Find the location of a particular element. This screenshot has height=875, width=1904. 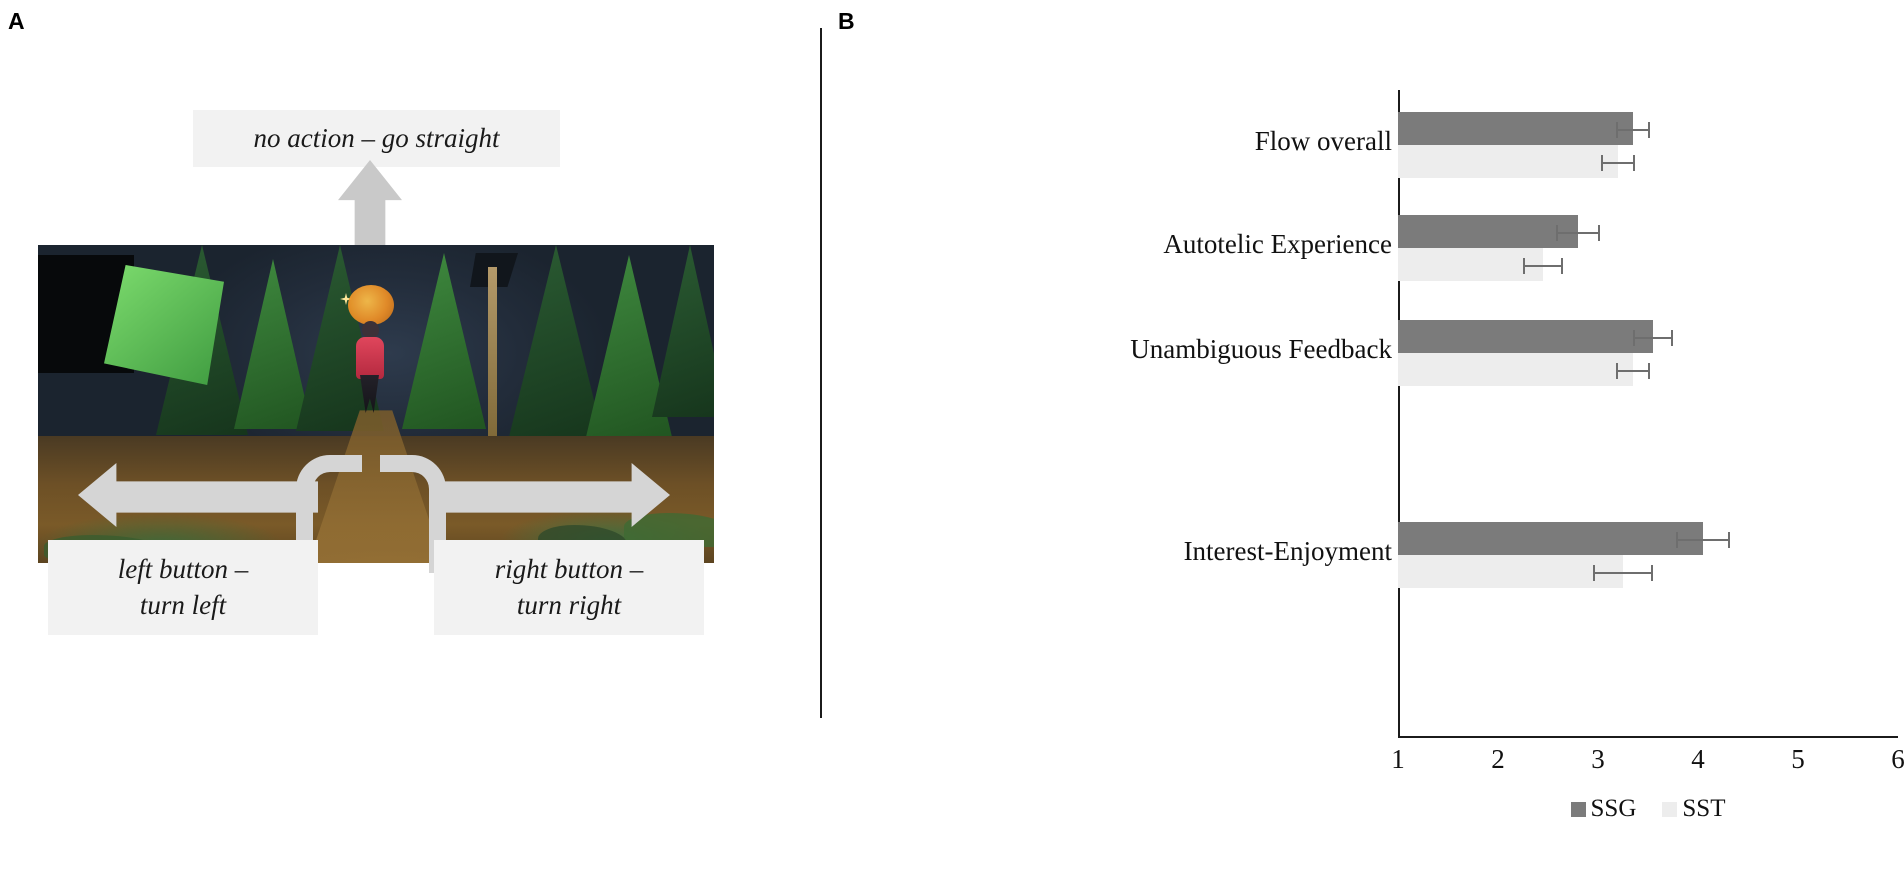

callout-no-action-go-straight: no action – go straight is located at coordinates (376, 138).